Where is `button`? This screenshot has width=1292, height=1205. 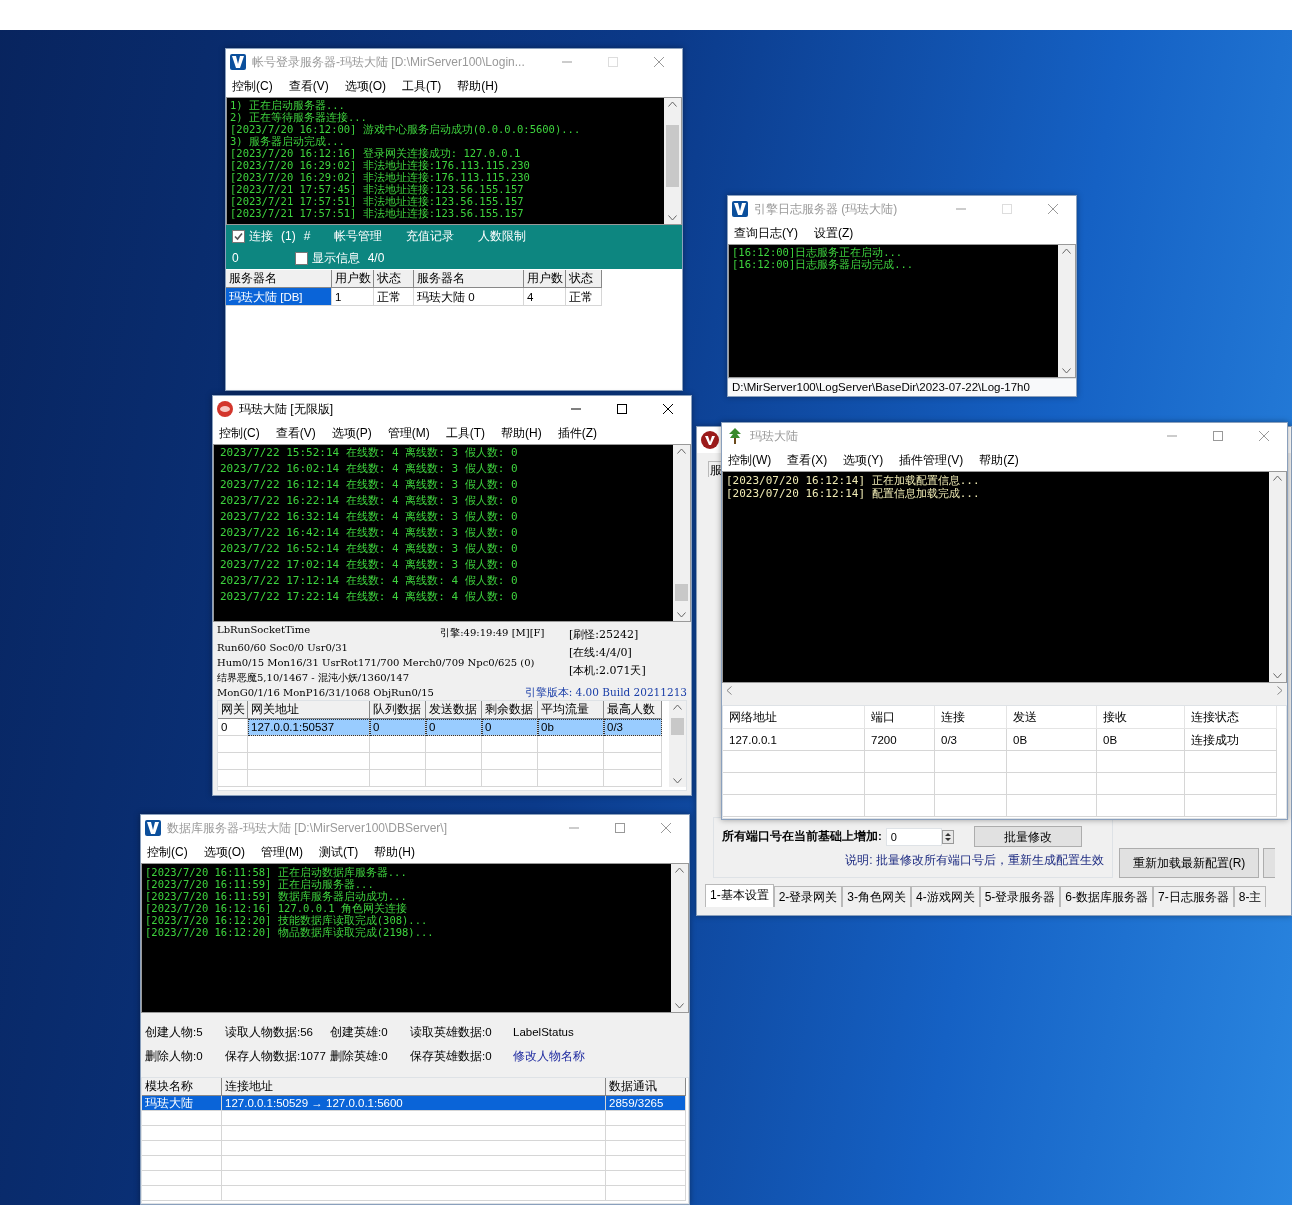 button is located at coordinates (1269, 863).